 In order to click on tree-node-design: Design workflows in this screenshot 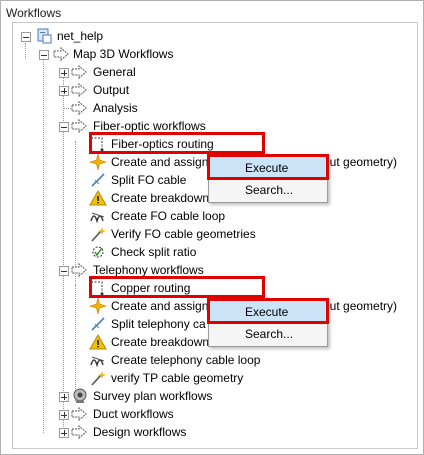, I will do `click(127, 432)`.